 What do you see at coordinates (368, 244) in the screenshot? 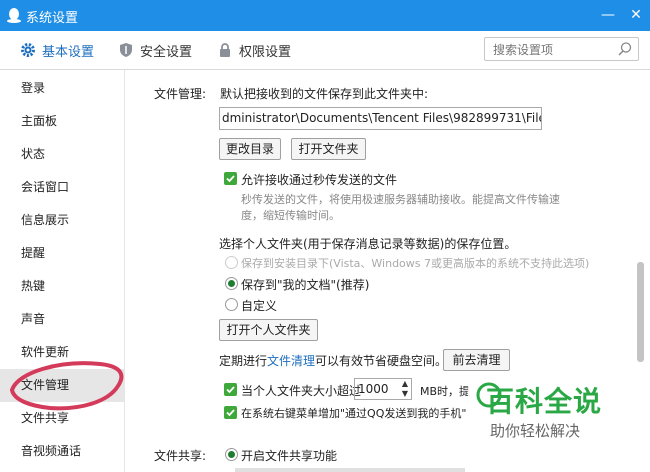
I see `personal-folder-label: 选择个人文件夹(用于保存消息记录等数据)的保存位置。` at bounding box center [368, 244].